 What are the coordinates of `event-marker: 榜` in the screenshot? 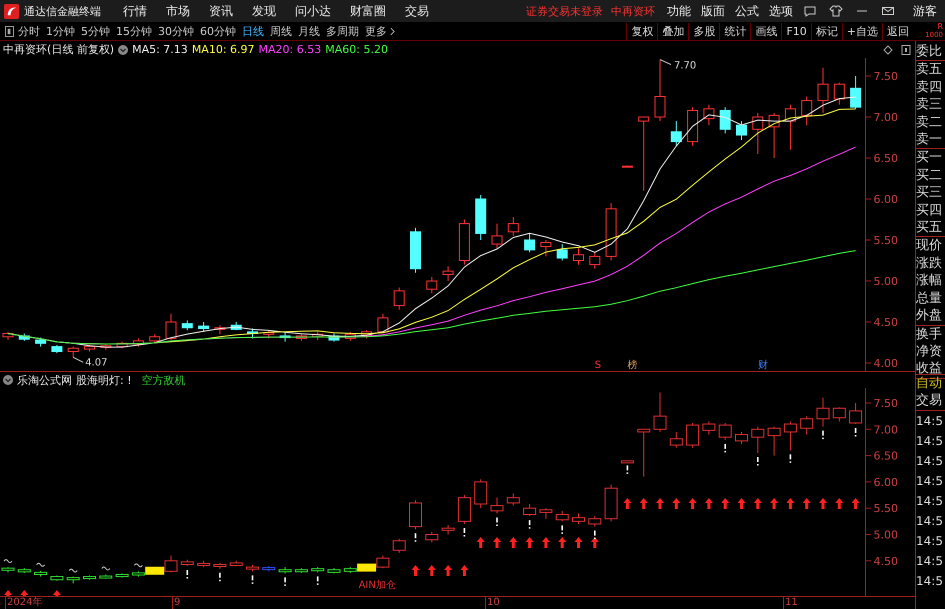 It's located at (632, 365).